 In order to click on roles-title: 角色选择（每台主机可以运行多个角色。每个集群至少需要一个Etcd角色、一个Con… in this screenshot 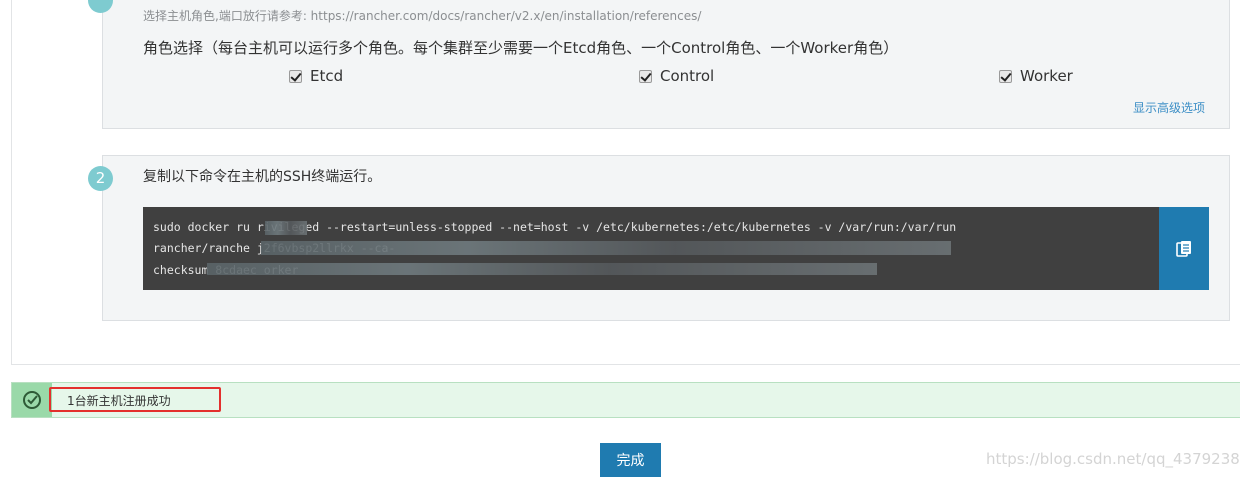, I will do `click(521, 48)`.